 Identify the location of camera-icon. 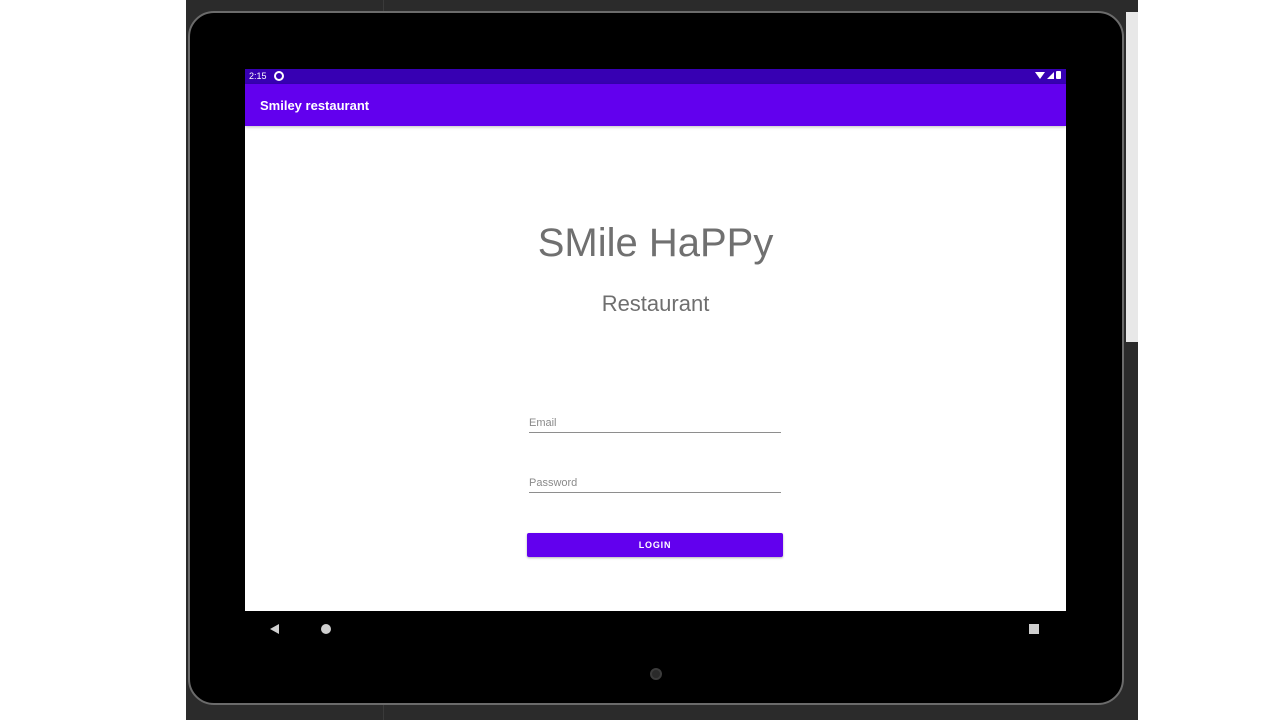
(656, 674).